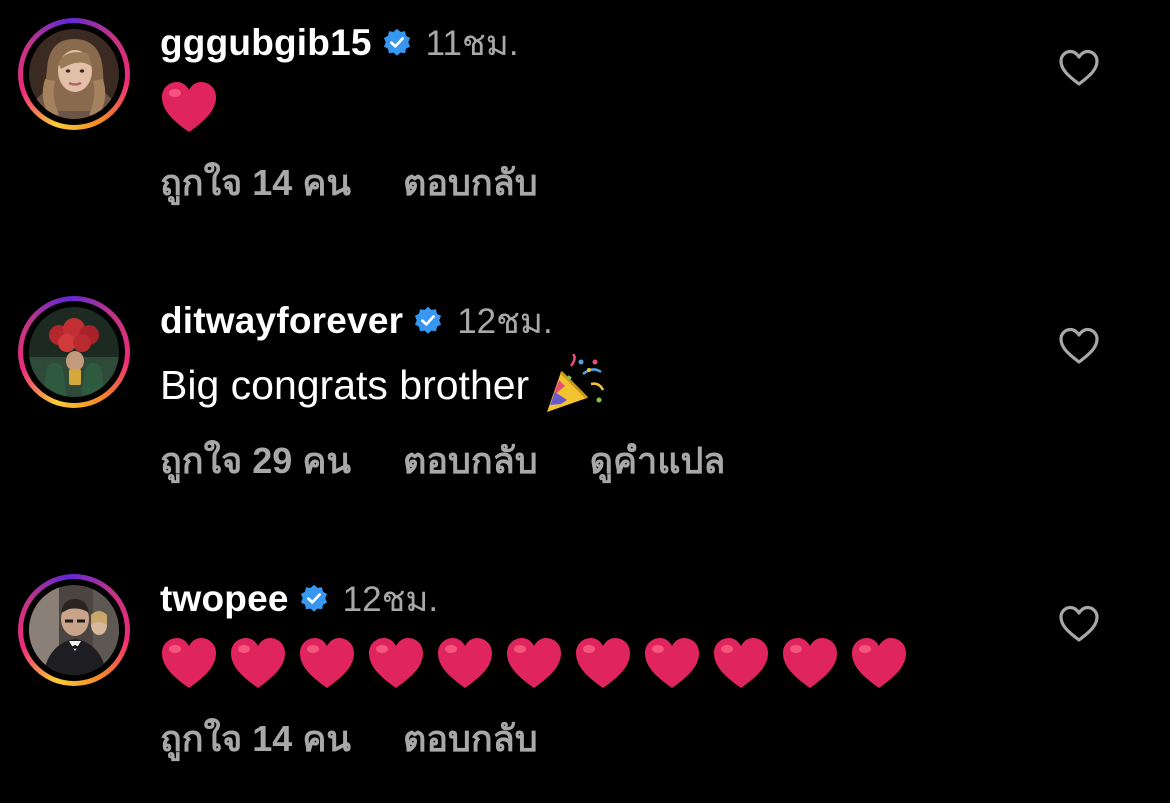  I want to click on comment-header: twopee 12ชม., so click(299, 599).